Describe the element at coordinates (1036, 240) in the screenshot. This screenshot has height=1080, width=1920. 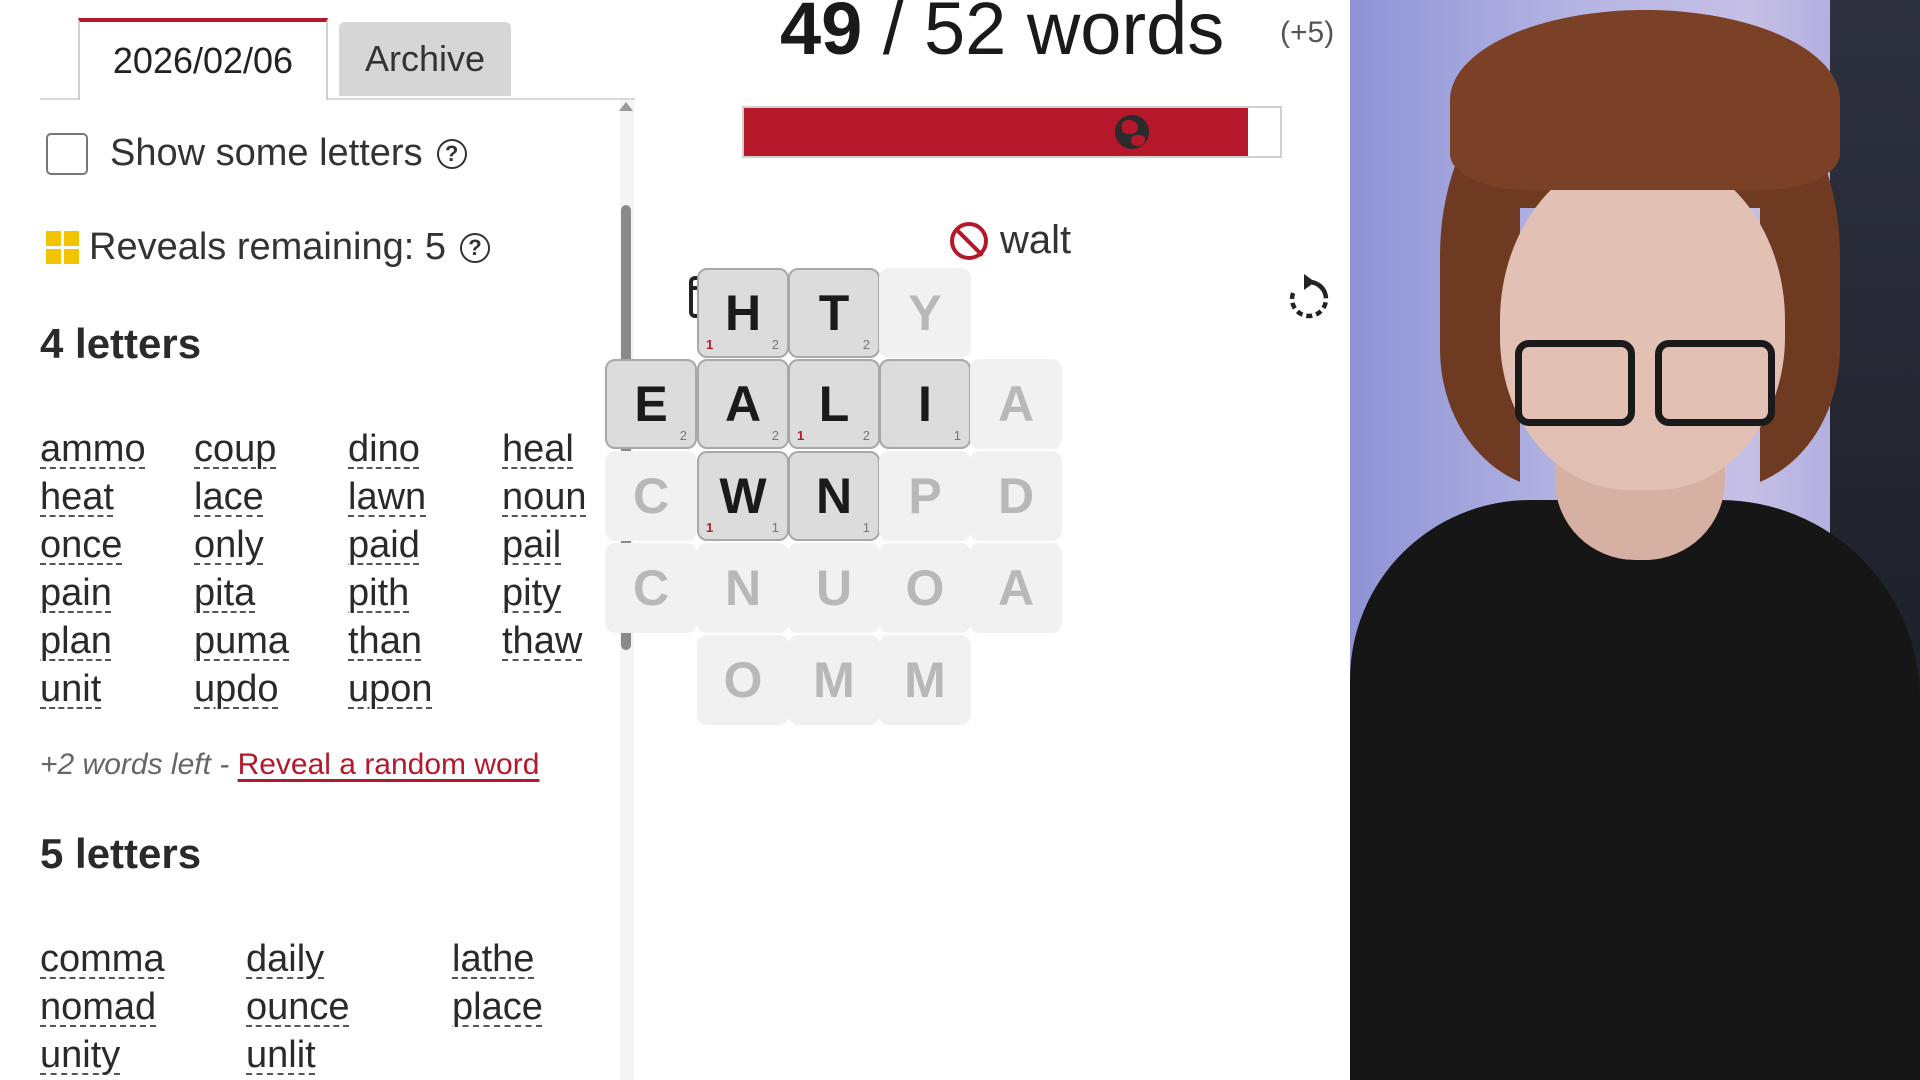
I see `invalid-word: walt` at that location.